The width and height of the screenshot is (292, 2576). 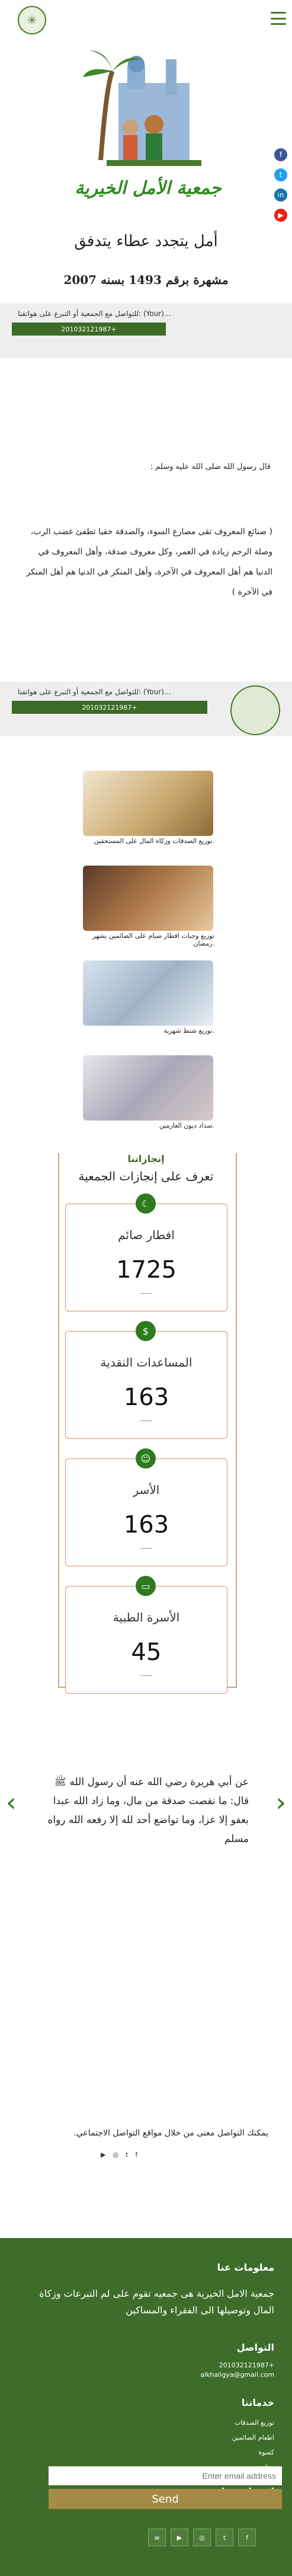 What do you see at coordinates (165, 2499) in the screenshot?
I see `send-button: Send` at bounding box center [165, 2499].